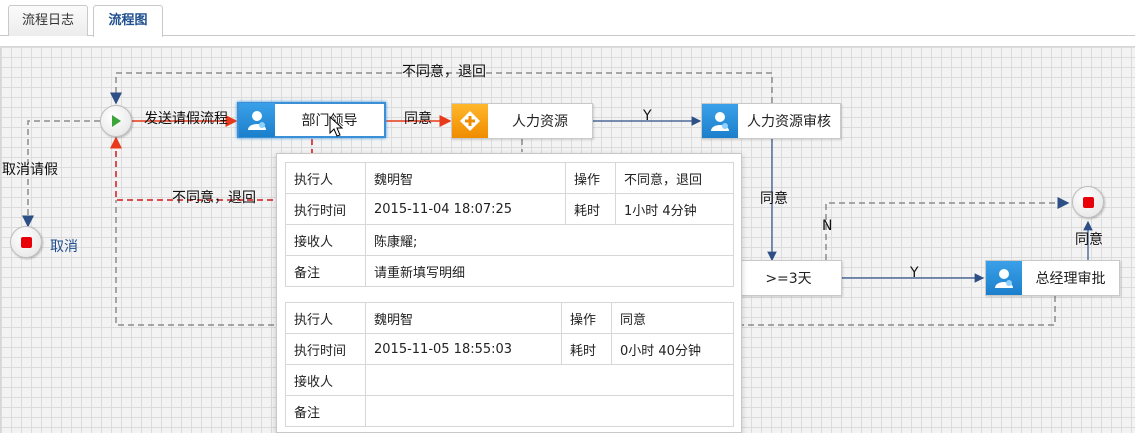 The image size is (1135, 433). What do you see at coordinates (672, 318) in the screenshot?
I see `action-value: 同意` at bounding box center [672, 318].